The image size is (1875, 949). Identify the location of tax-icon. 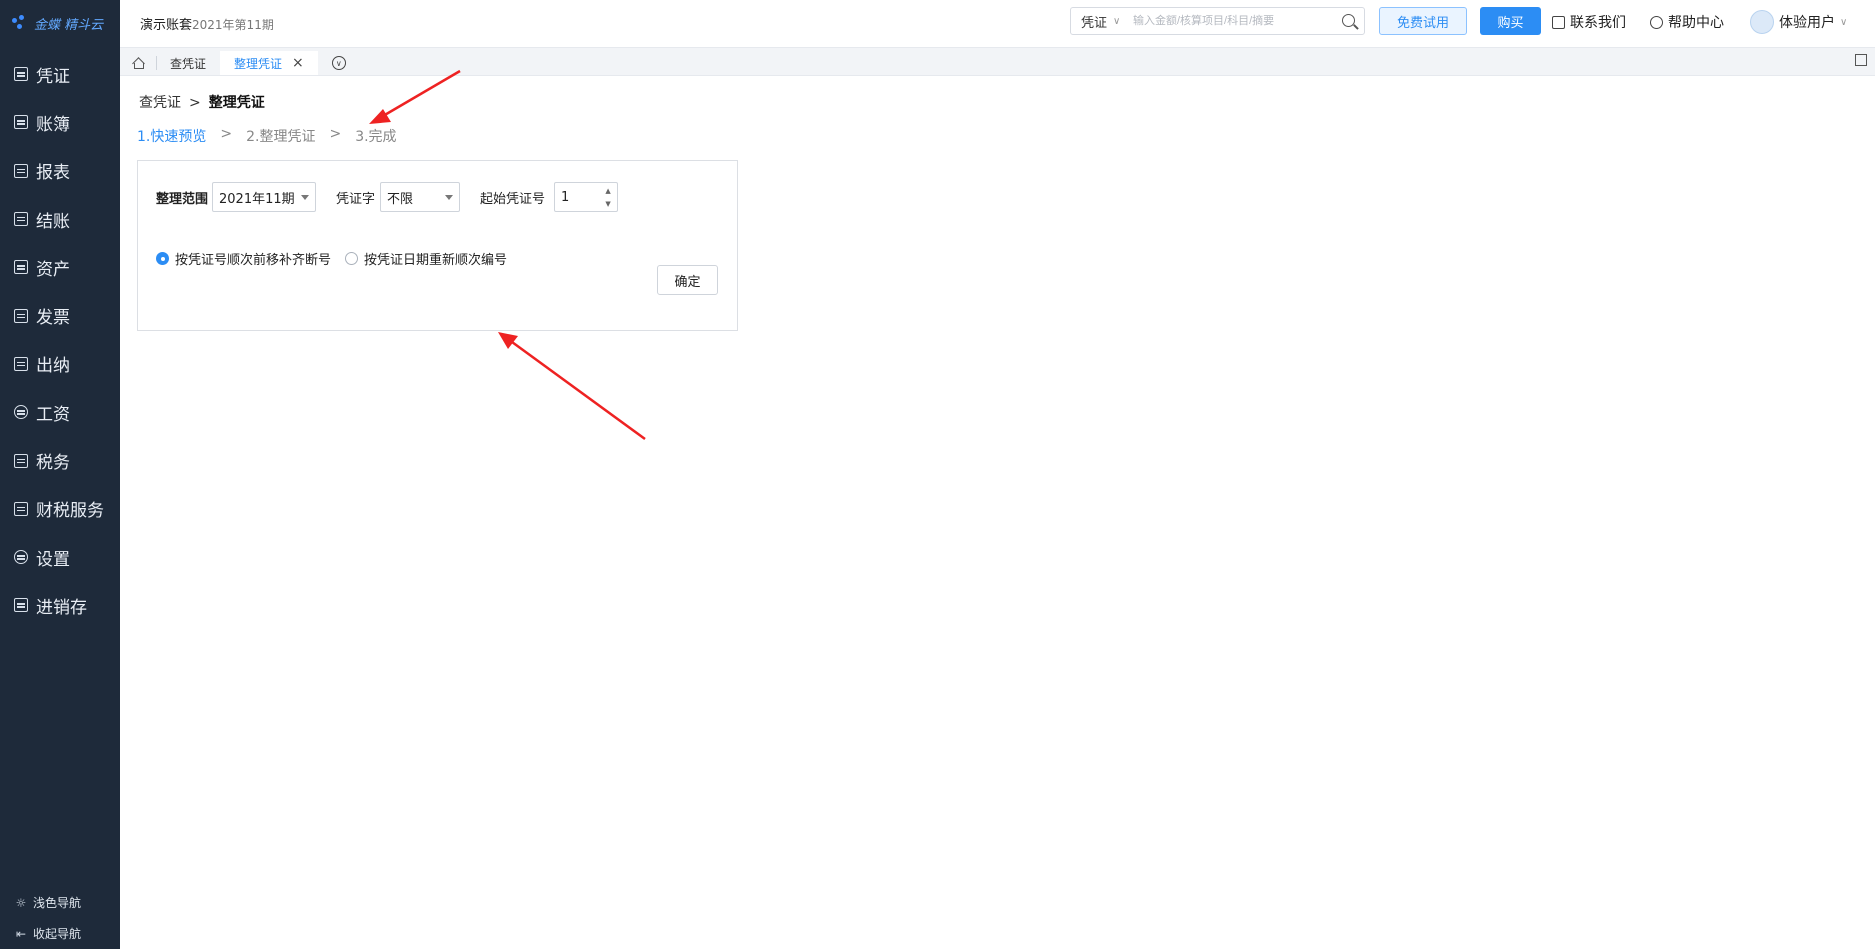
(21, 460).